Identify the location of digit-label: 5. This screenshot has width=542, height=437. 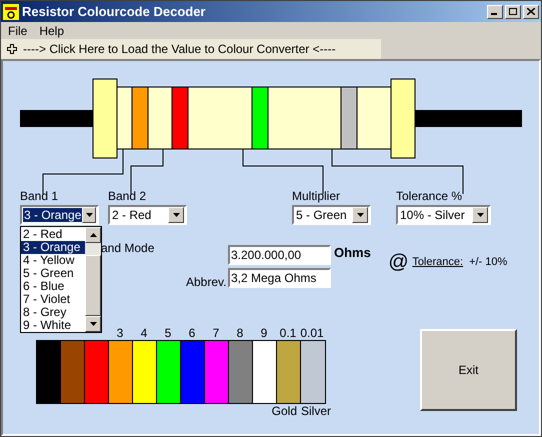
(168, 333).